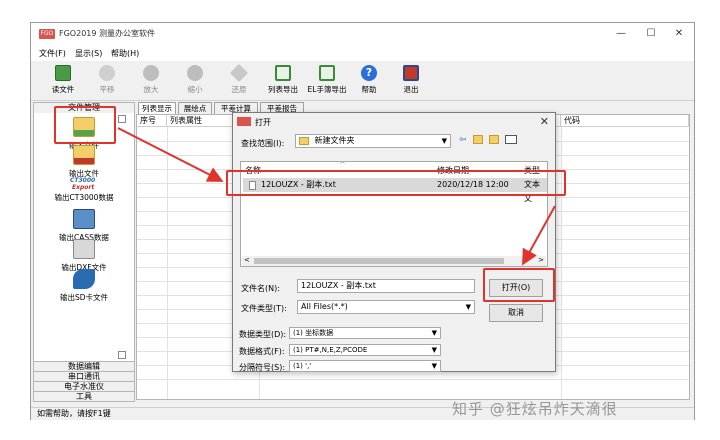  I want to click on arrow-to-file-list, so click(170, 154).